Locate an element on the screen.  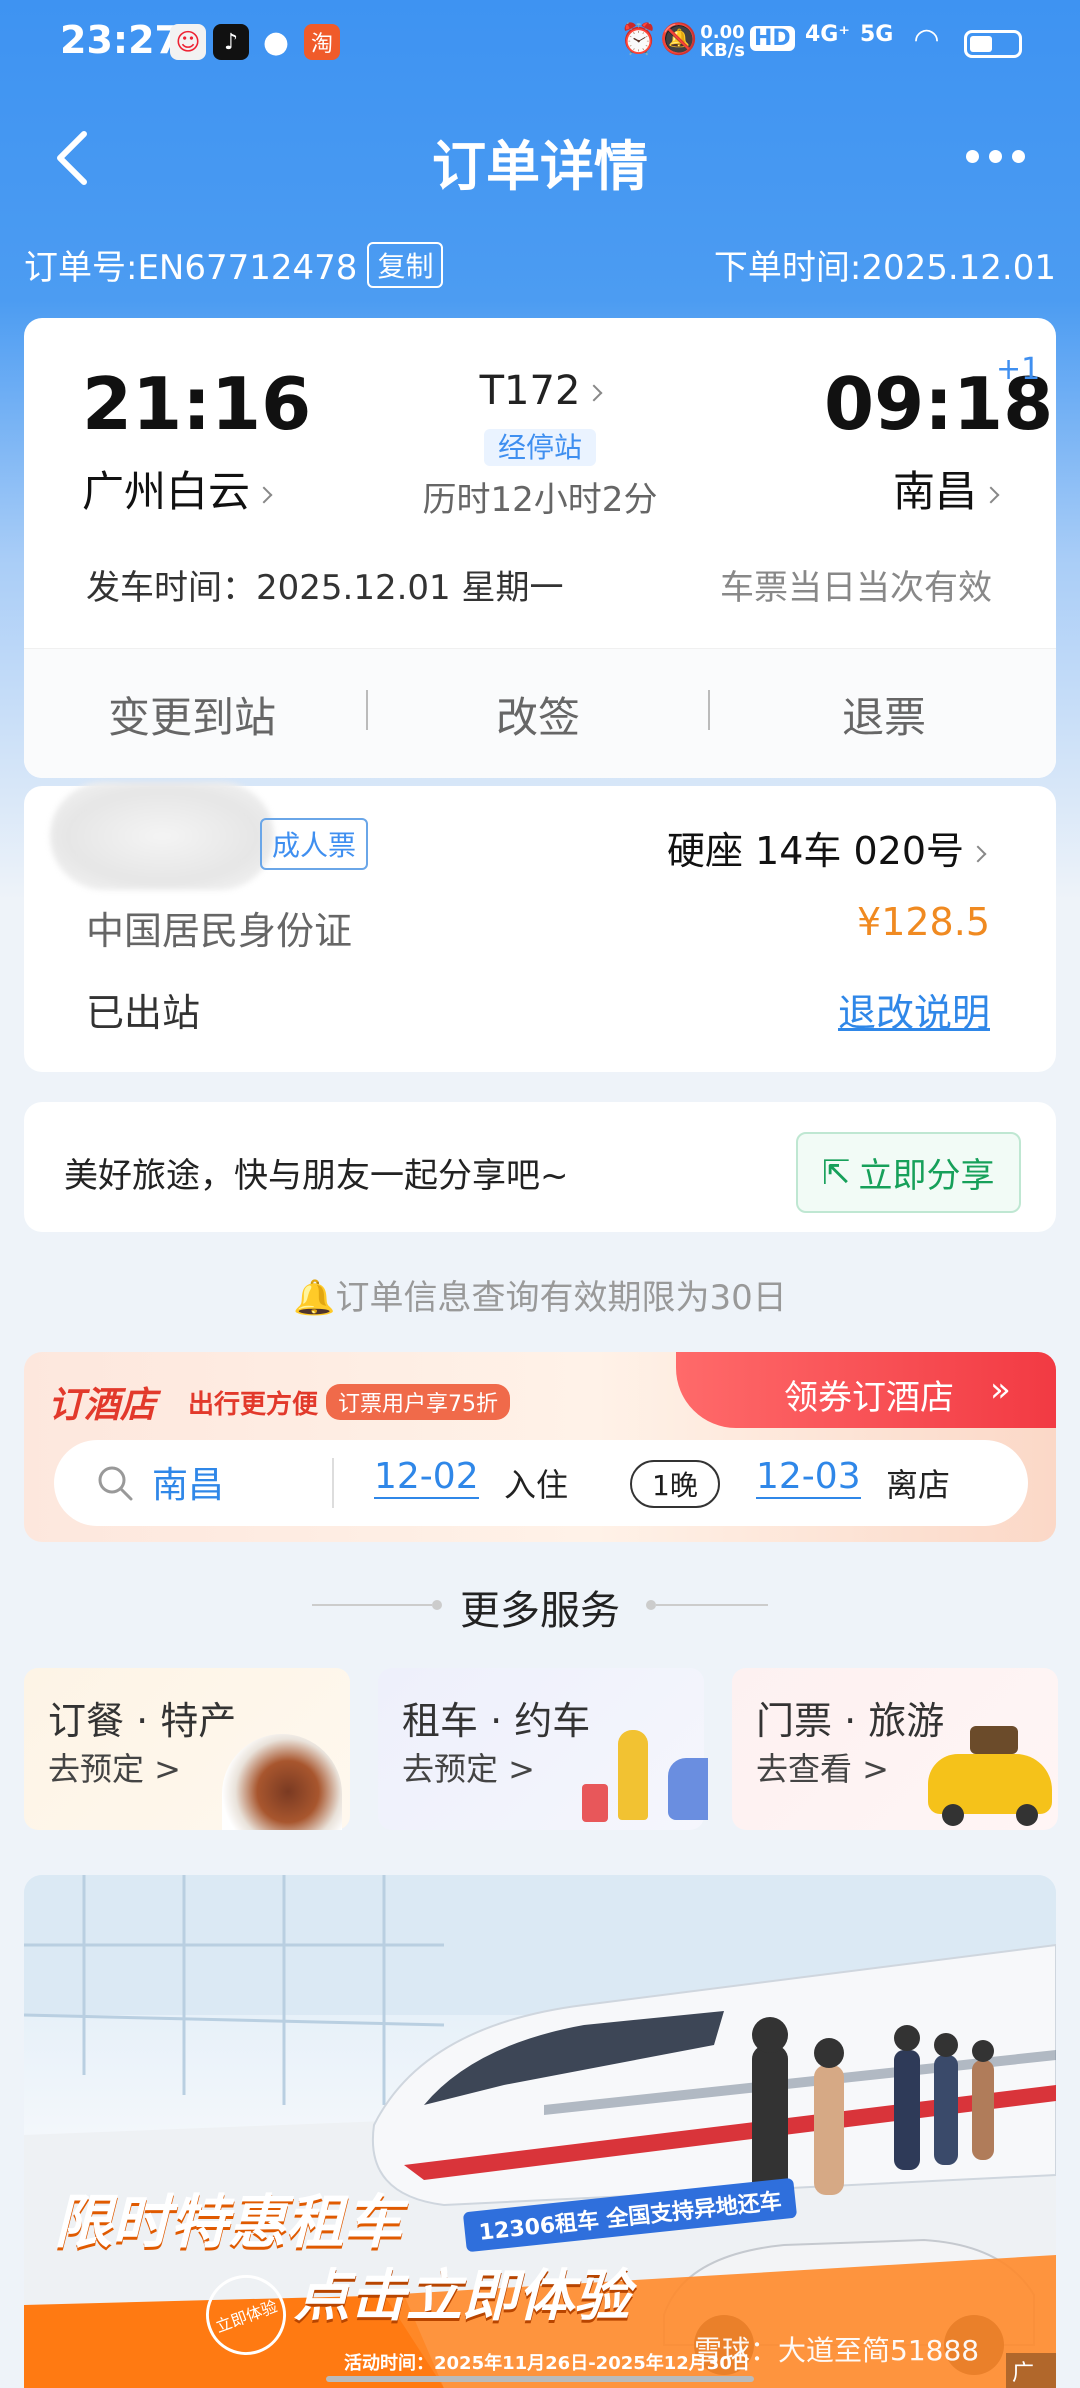
refund-rules-link: 退改说明 is located at coordinates (914, 1009).